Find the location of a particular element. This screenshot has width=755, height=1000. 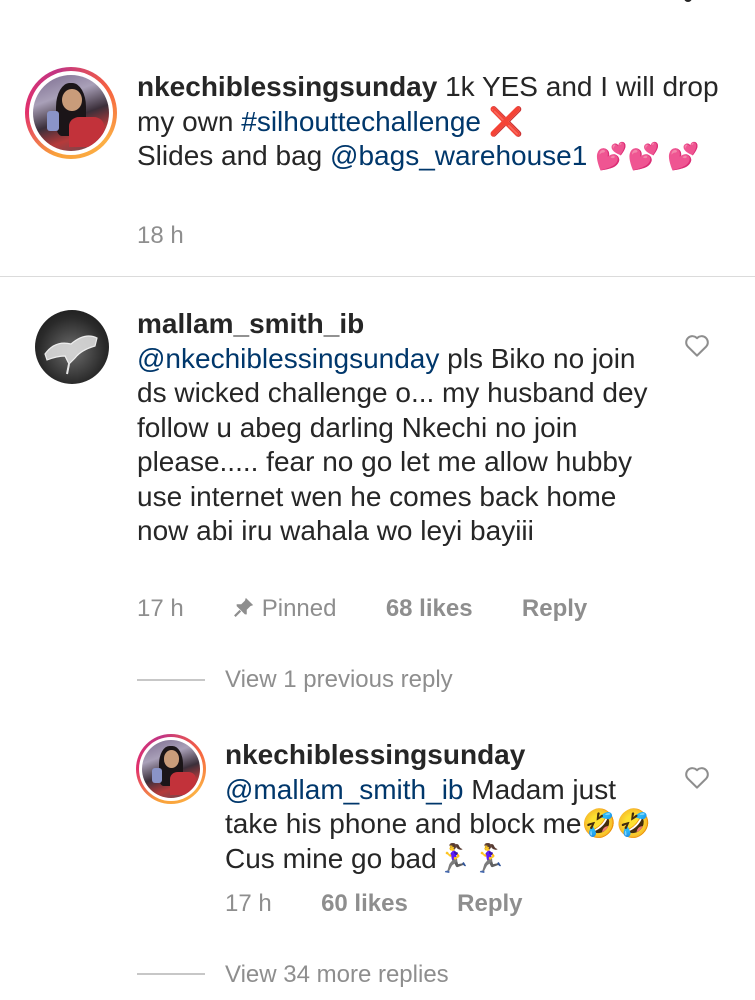

reply-username: nkechiblessingsunday is located at coordinates (440, 755).